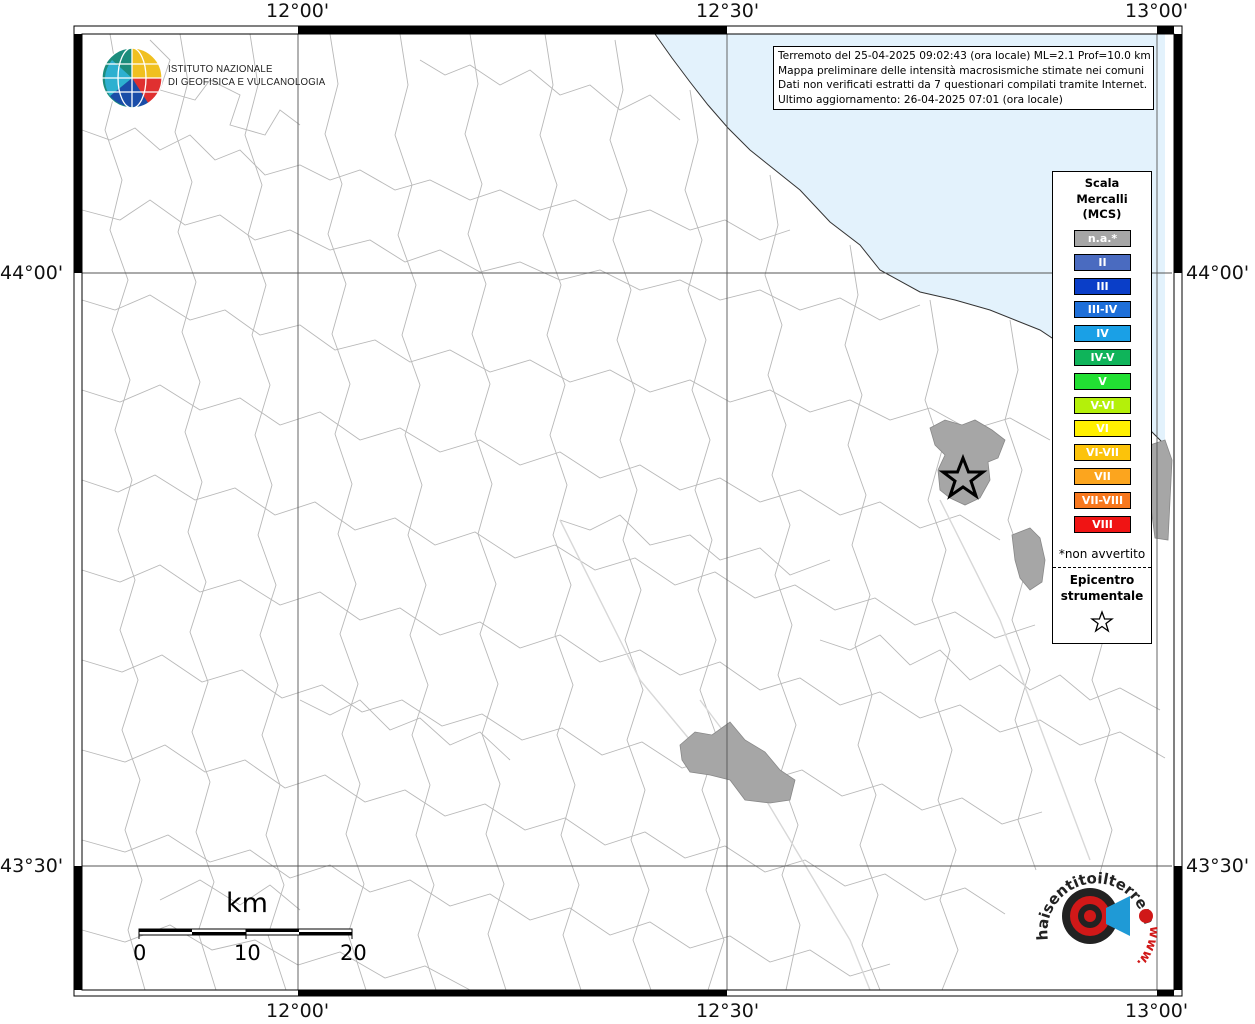 The height and width of the screenshot is (1024, 1255). What do you see at coordinates (247, 953) in the screenshot?
I see `scale-tick-10: 10` at bounding box center [247, 953].